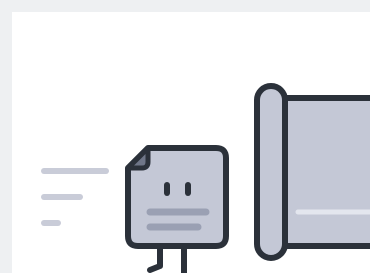 The image size is (370, 273). What do you see at coordinates (75, 197) in the screenshot?
I see `speed-lines` at bounding box center [75, 197].